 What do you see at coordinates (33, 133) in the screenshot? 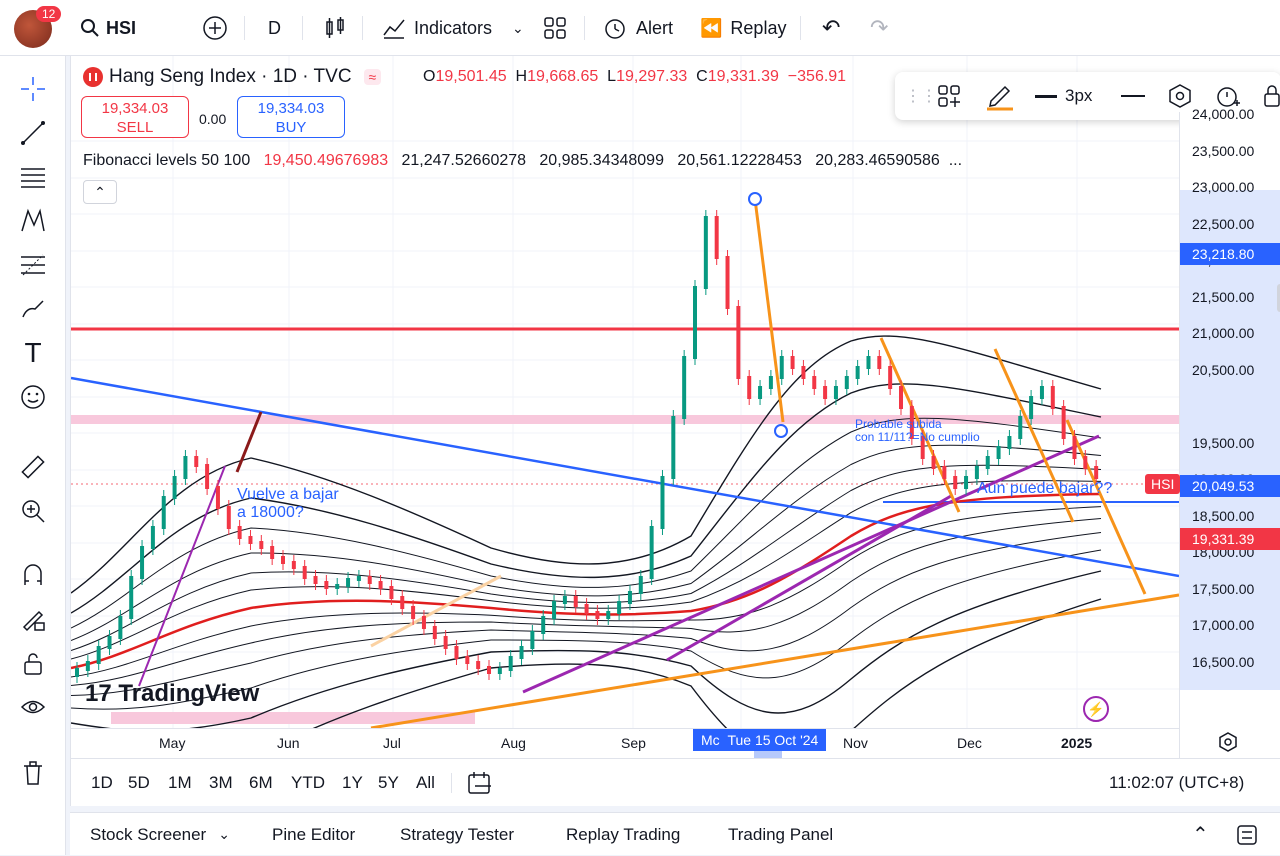
I see `trend-line-icon` at bounding box center [33, 133].